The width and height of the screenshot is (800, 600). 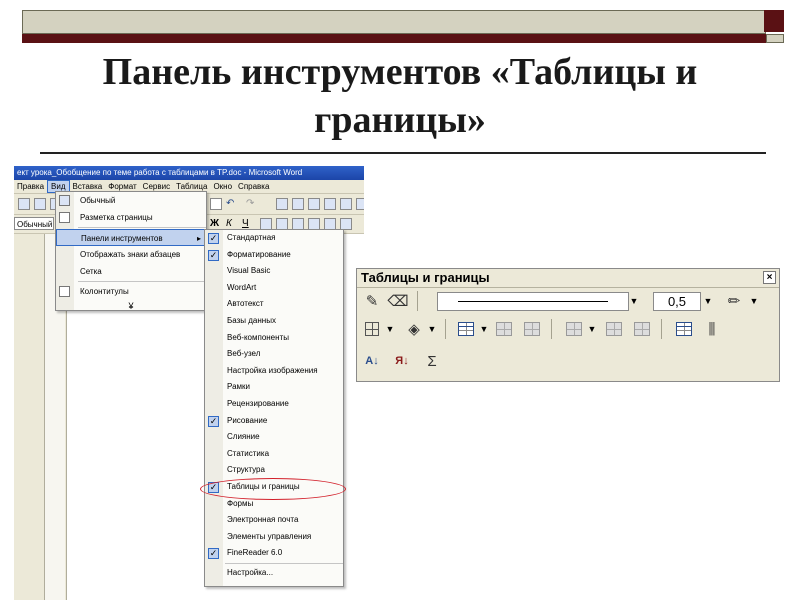 What do you see at coordinates (642, 329) in the screenshot?
I see `distribute-columns-icon` at bounding box center [642, 329].